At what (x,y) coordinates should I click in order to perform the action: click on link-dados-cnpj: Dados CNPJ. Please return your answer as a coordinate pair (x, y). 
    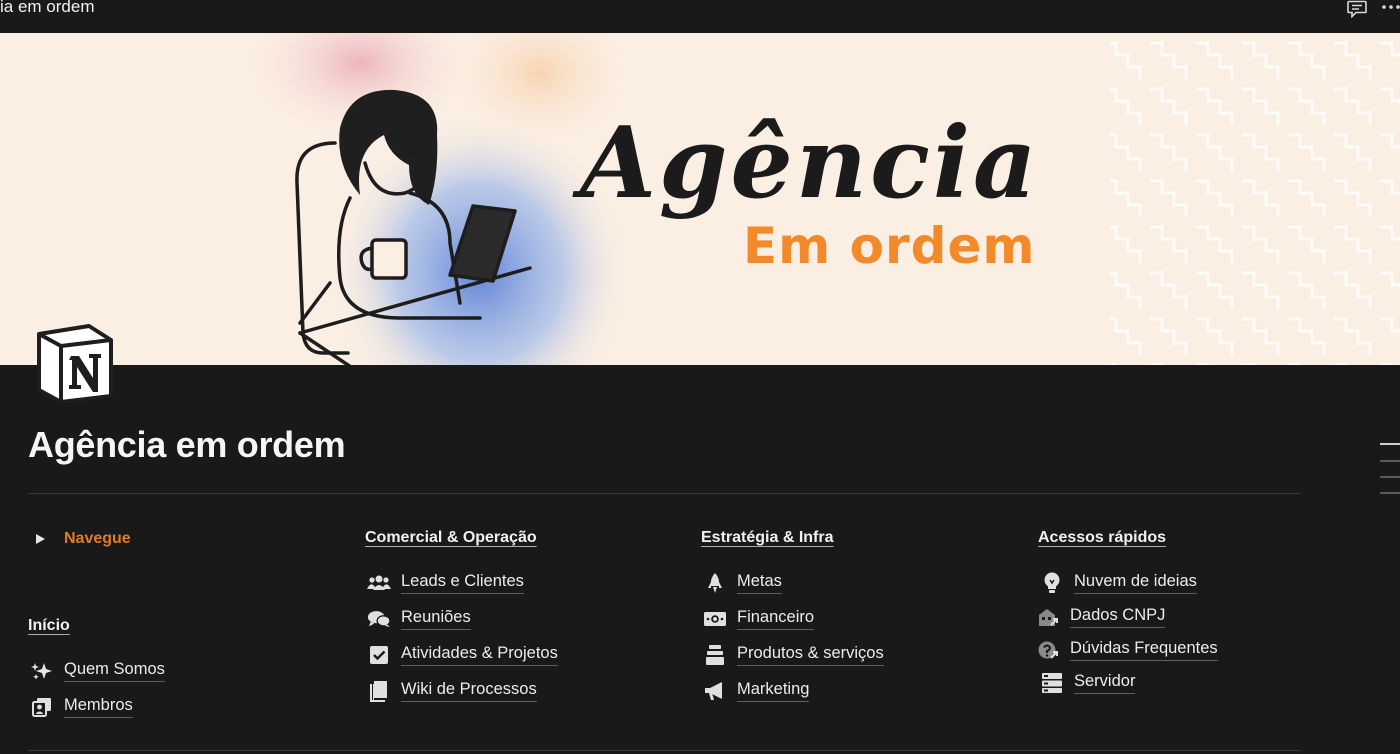
    Looking at the image, I should click on (1101, 617).